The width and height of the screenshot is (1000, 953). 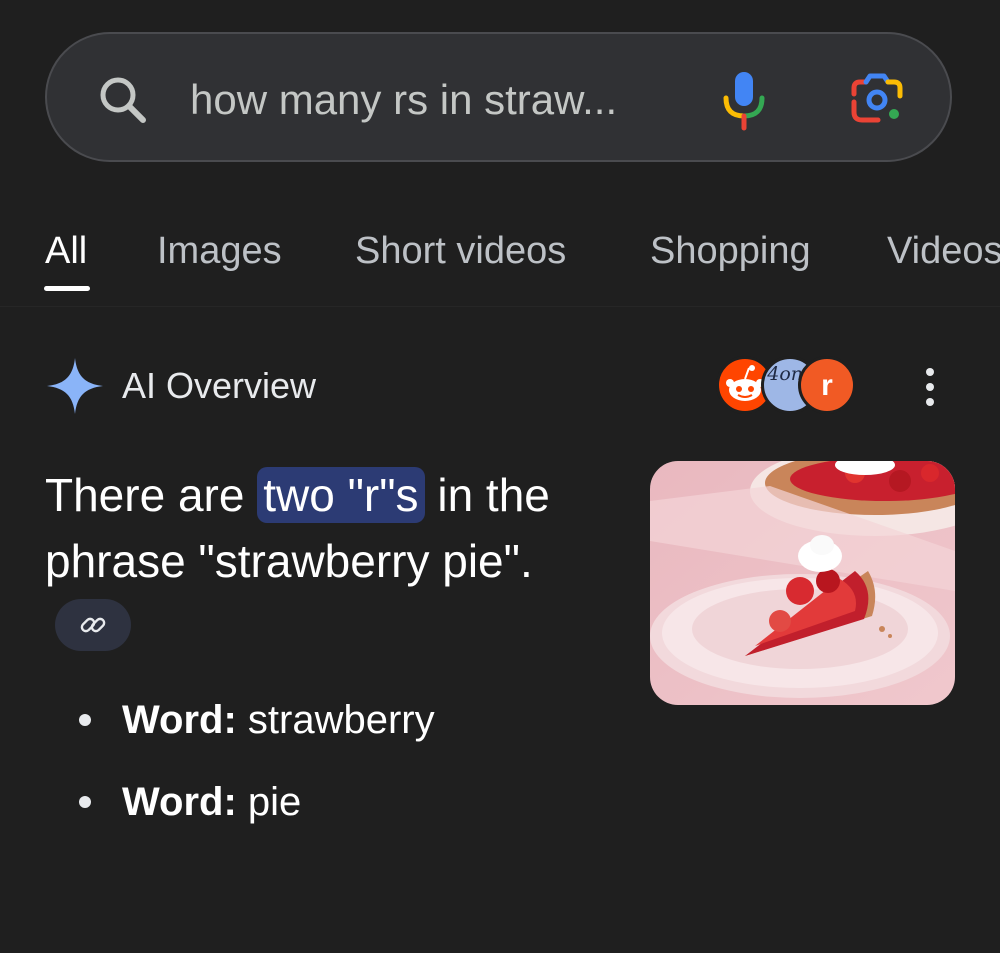 What do you see at coordinates (219, 385) in the screenshot?
I see `ai-overview-title: AI Overview` at bounding box center [219, 385].